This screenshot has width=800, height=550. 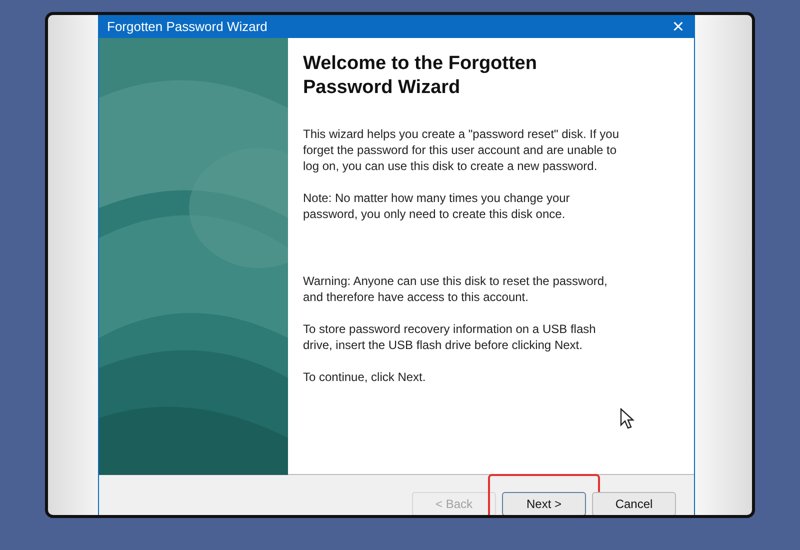 I want to click on paragraph: To continue, click Next., so click(x=365, y=377).